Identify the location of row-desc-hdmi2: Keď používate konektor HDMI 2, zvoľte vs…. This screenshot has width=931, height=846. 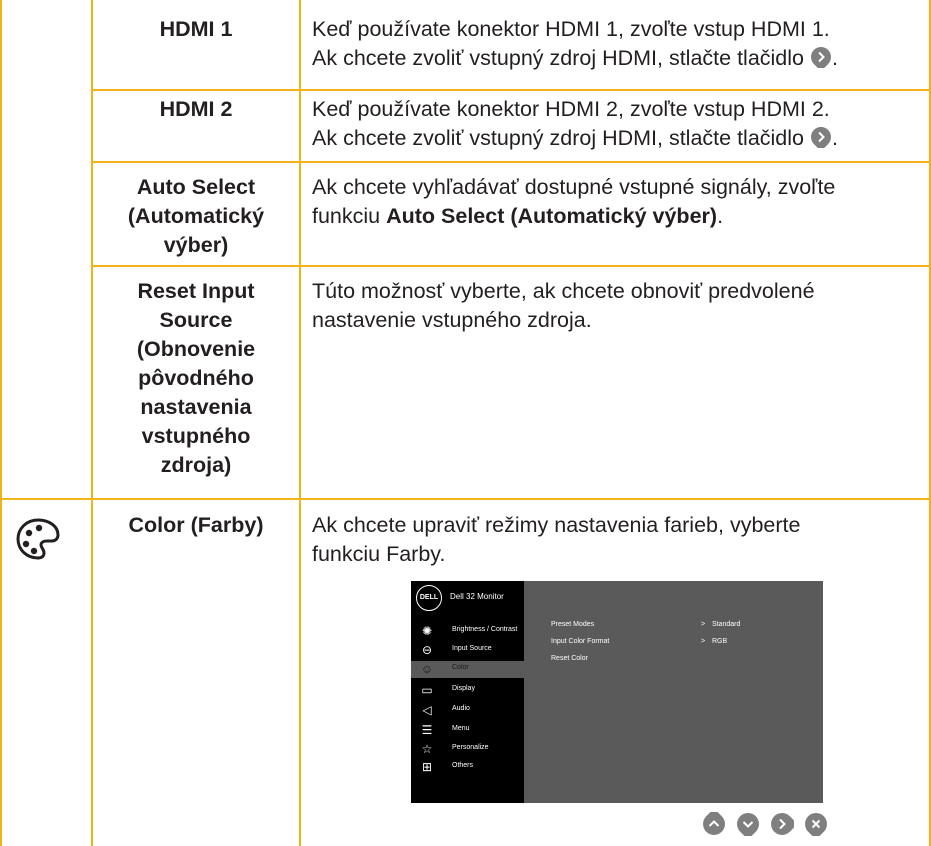
(618, 124).